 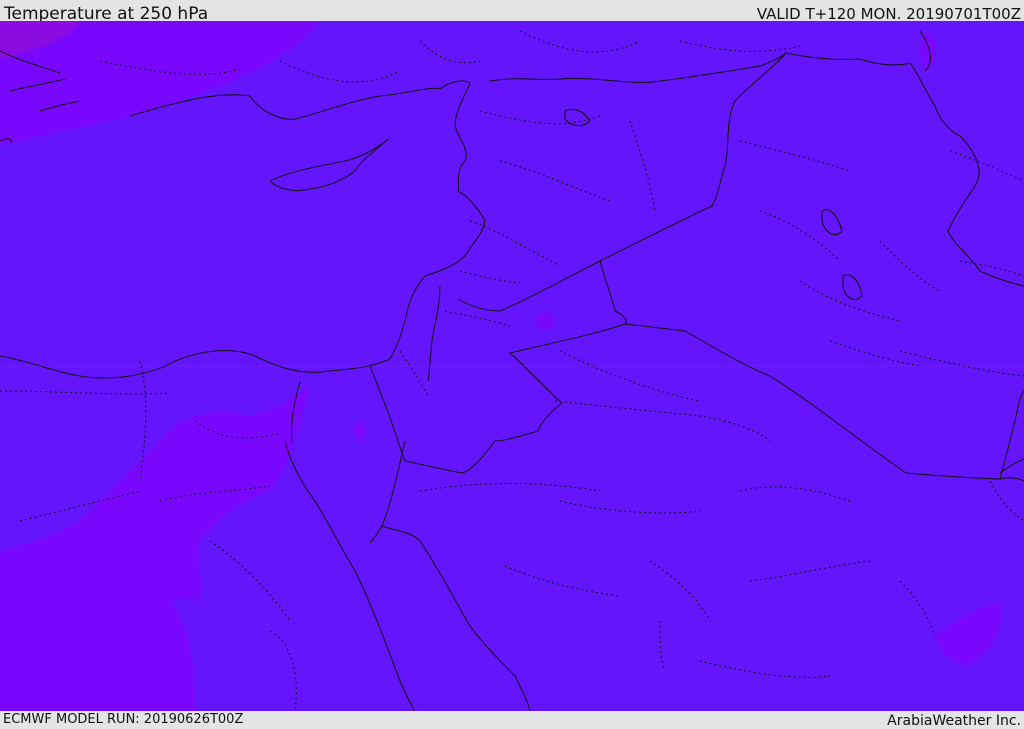 What do you see at coordinates (360, 431) in the screenshot?
I see `field-patch-sinai` at bounding box center [360, 431].